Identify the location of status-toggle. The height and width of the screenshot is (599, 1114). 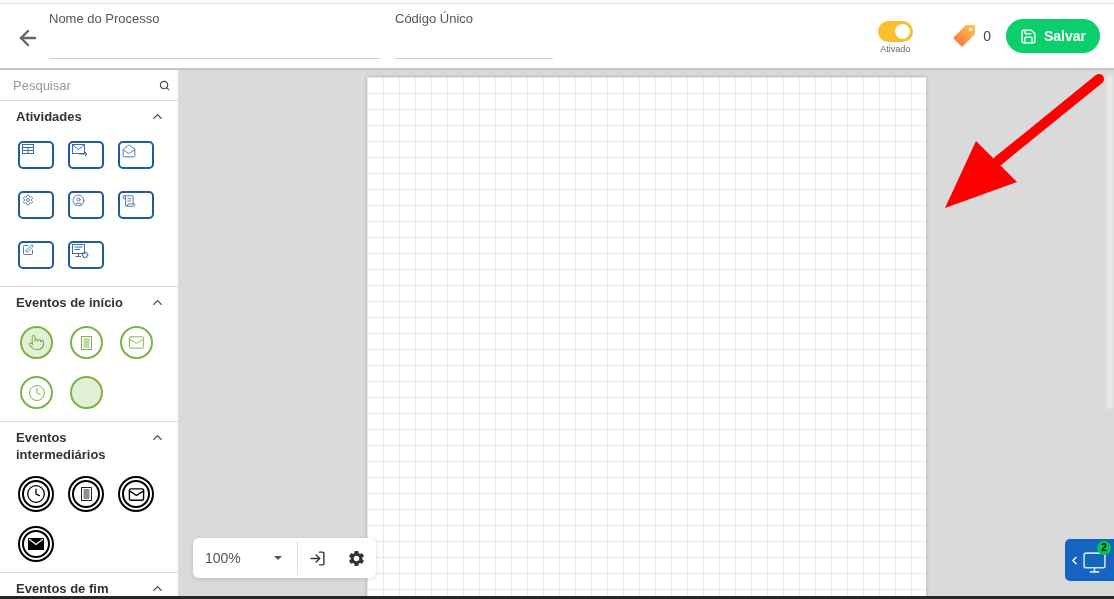
(895, 31).